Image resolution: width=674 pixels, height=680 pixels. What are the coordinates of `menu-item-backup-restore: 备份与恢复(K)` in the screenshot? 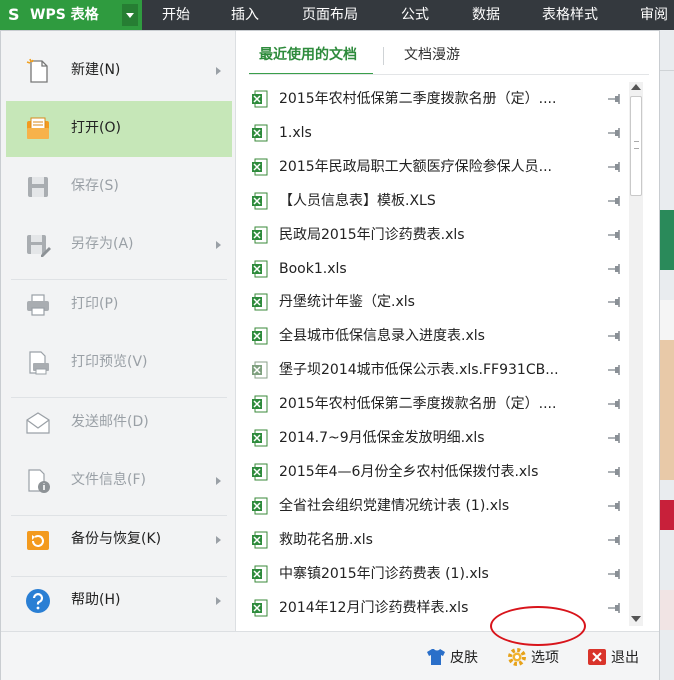 It's located at (119, 540).